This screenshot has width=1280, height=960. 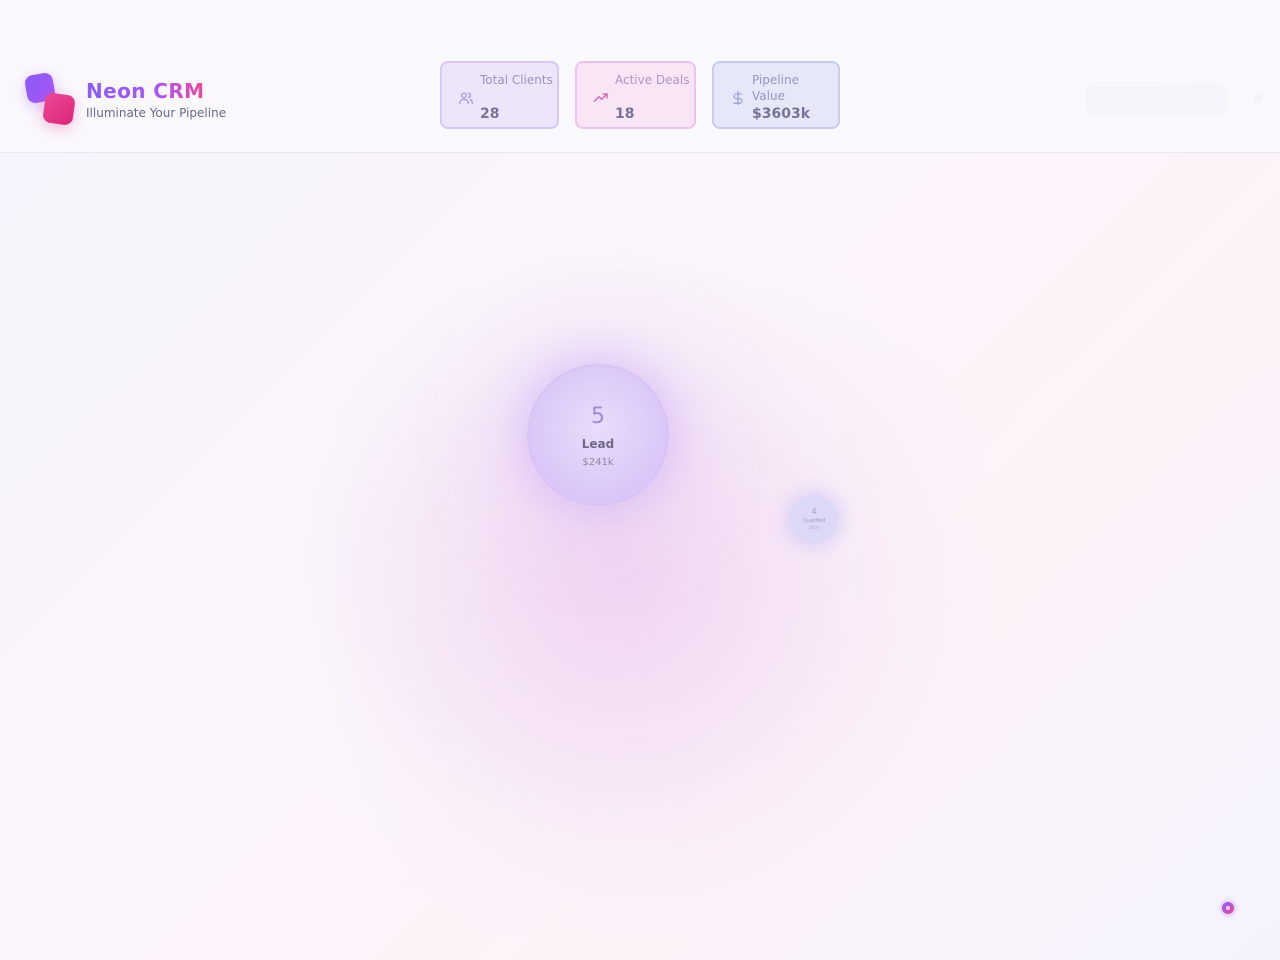 I want to click on pipeline-stage-lead: 5 Lead $241k, so click(x=598, y=435).